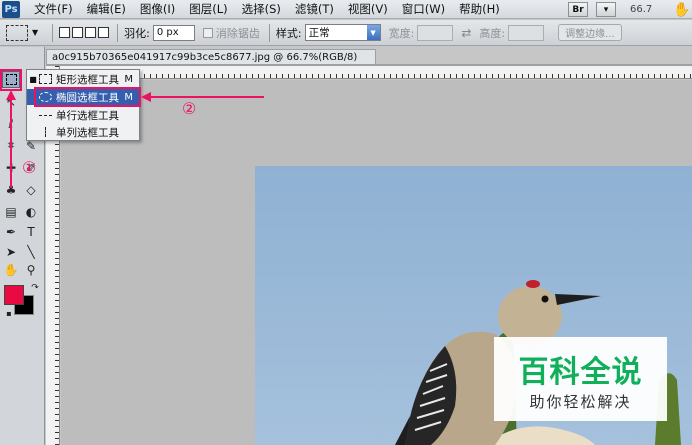  What do you see at coordinates (580, 372) in the screenshot?
I see `watermark-title: 百科全说` at bounding box center [580, 372].